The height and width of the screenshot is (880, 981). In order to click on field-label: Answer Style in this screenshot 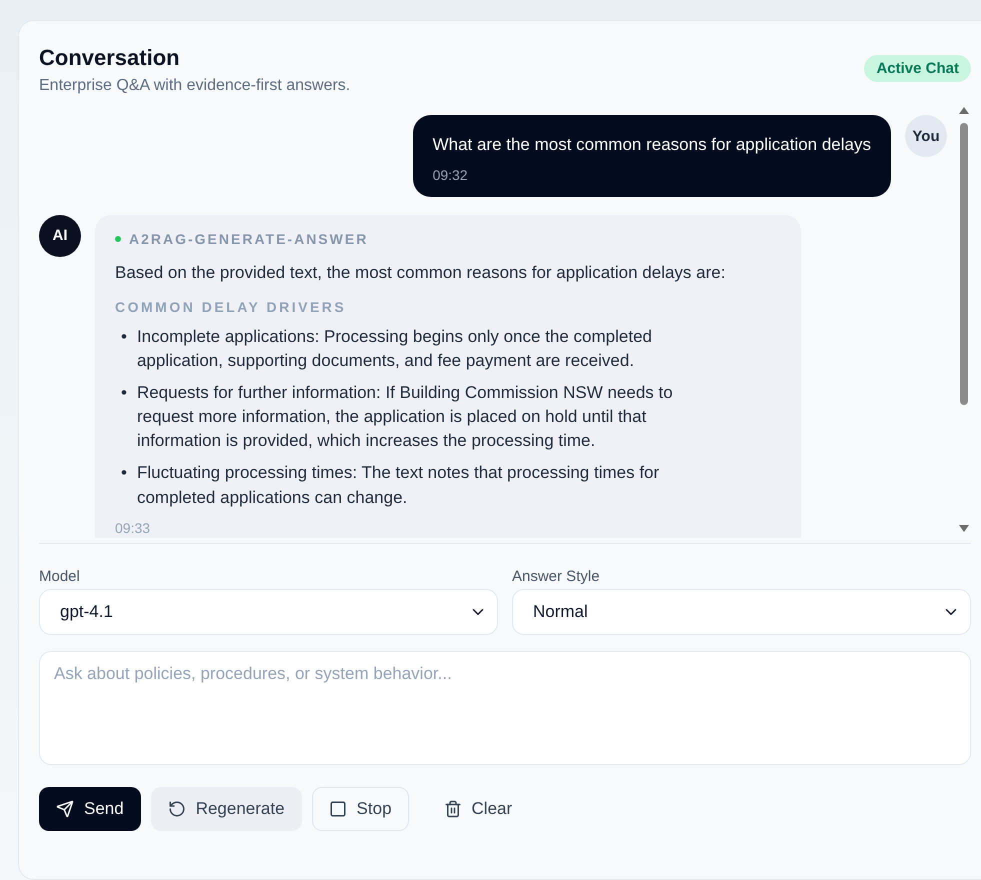, I will do `click(556, 576)`.